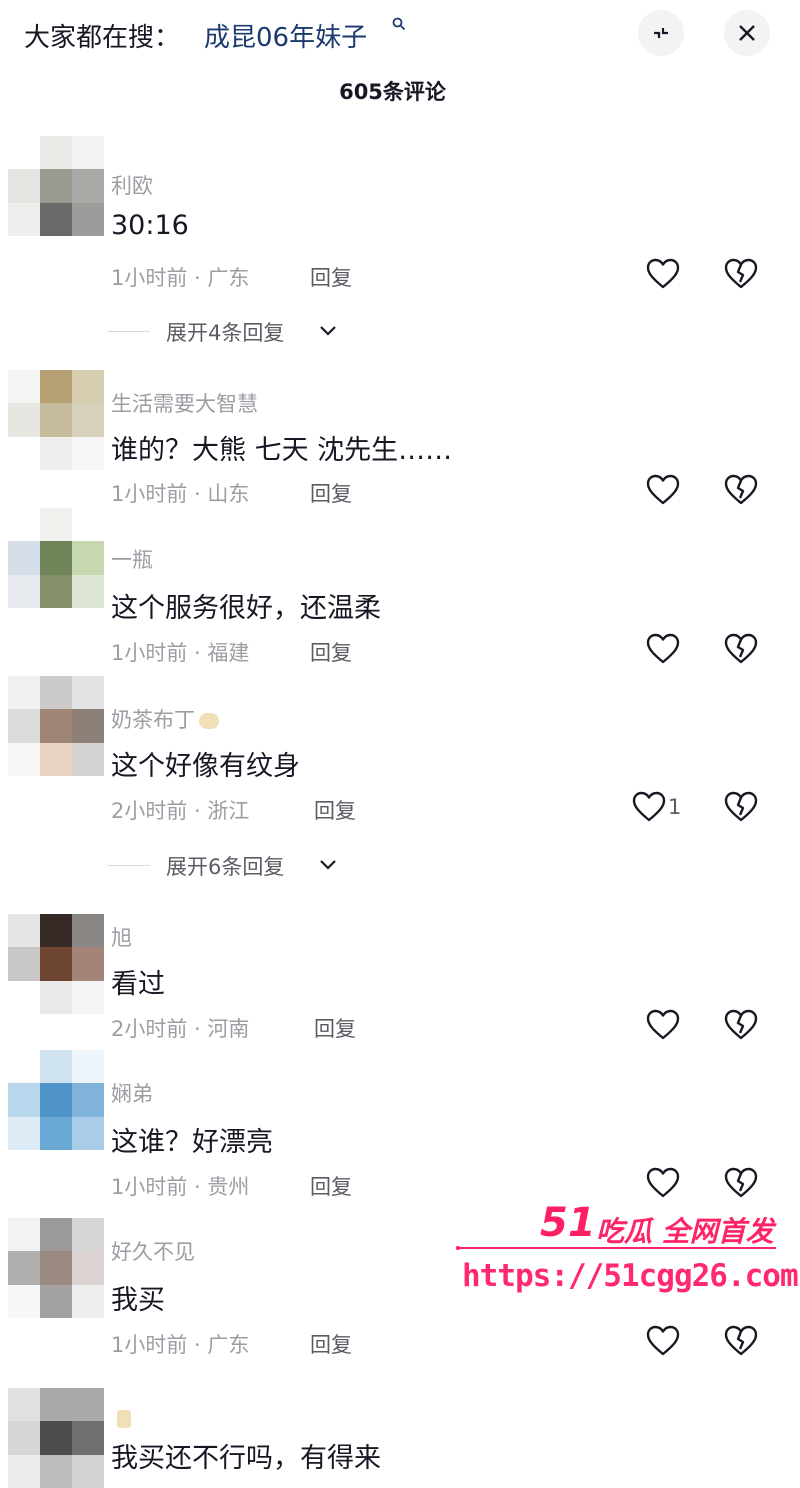 This screenshot has height=1488, width=800. Describe the element at coordinates (392, 92) in the screenshot. I see `comment-count: 605条评论` at that location.